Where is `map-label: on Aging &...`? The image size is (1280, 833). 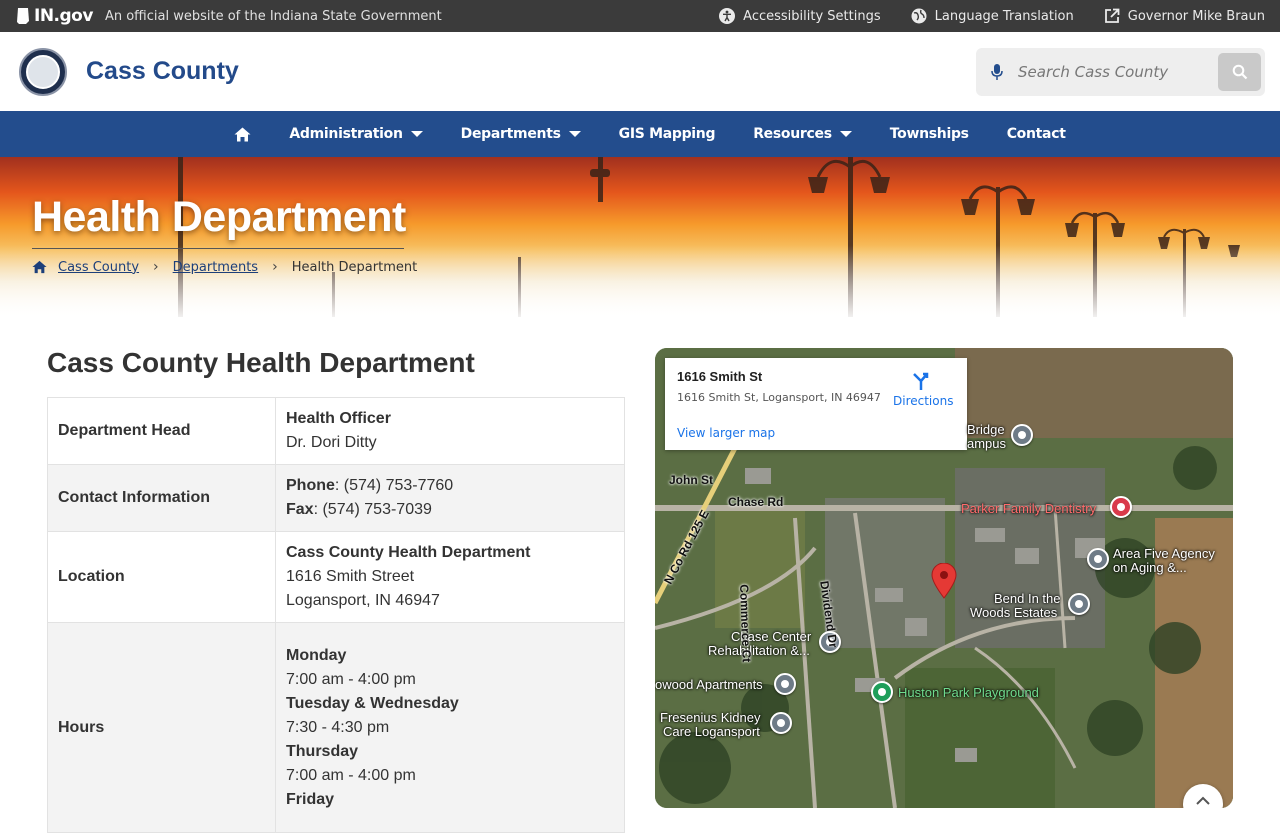 map-label: on Aging &... is located at coordinates (1150, 567).